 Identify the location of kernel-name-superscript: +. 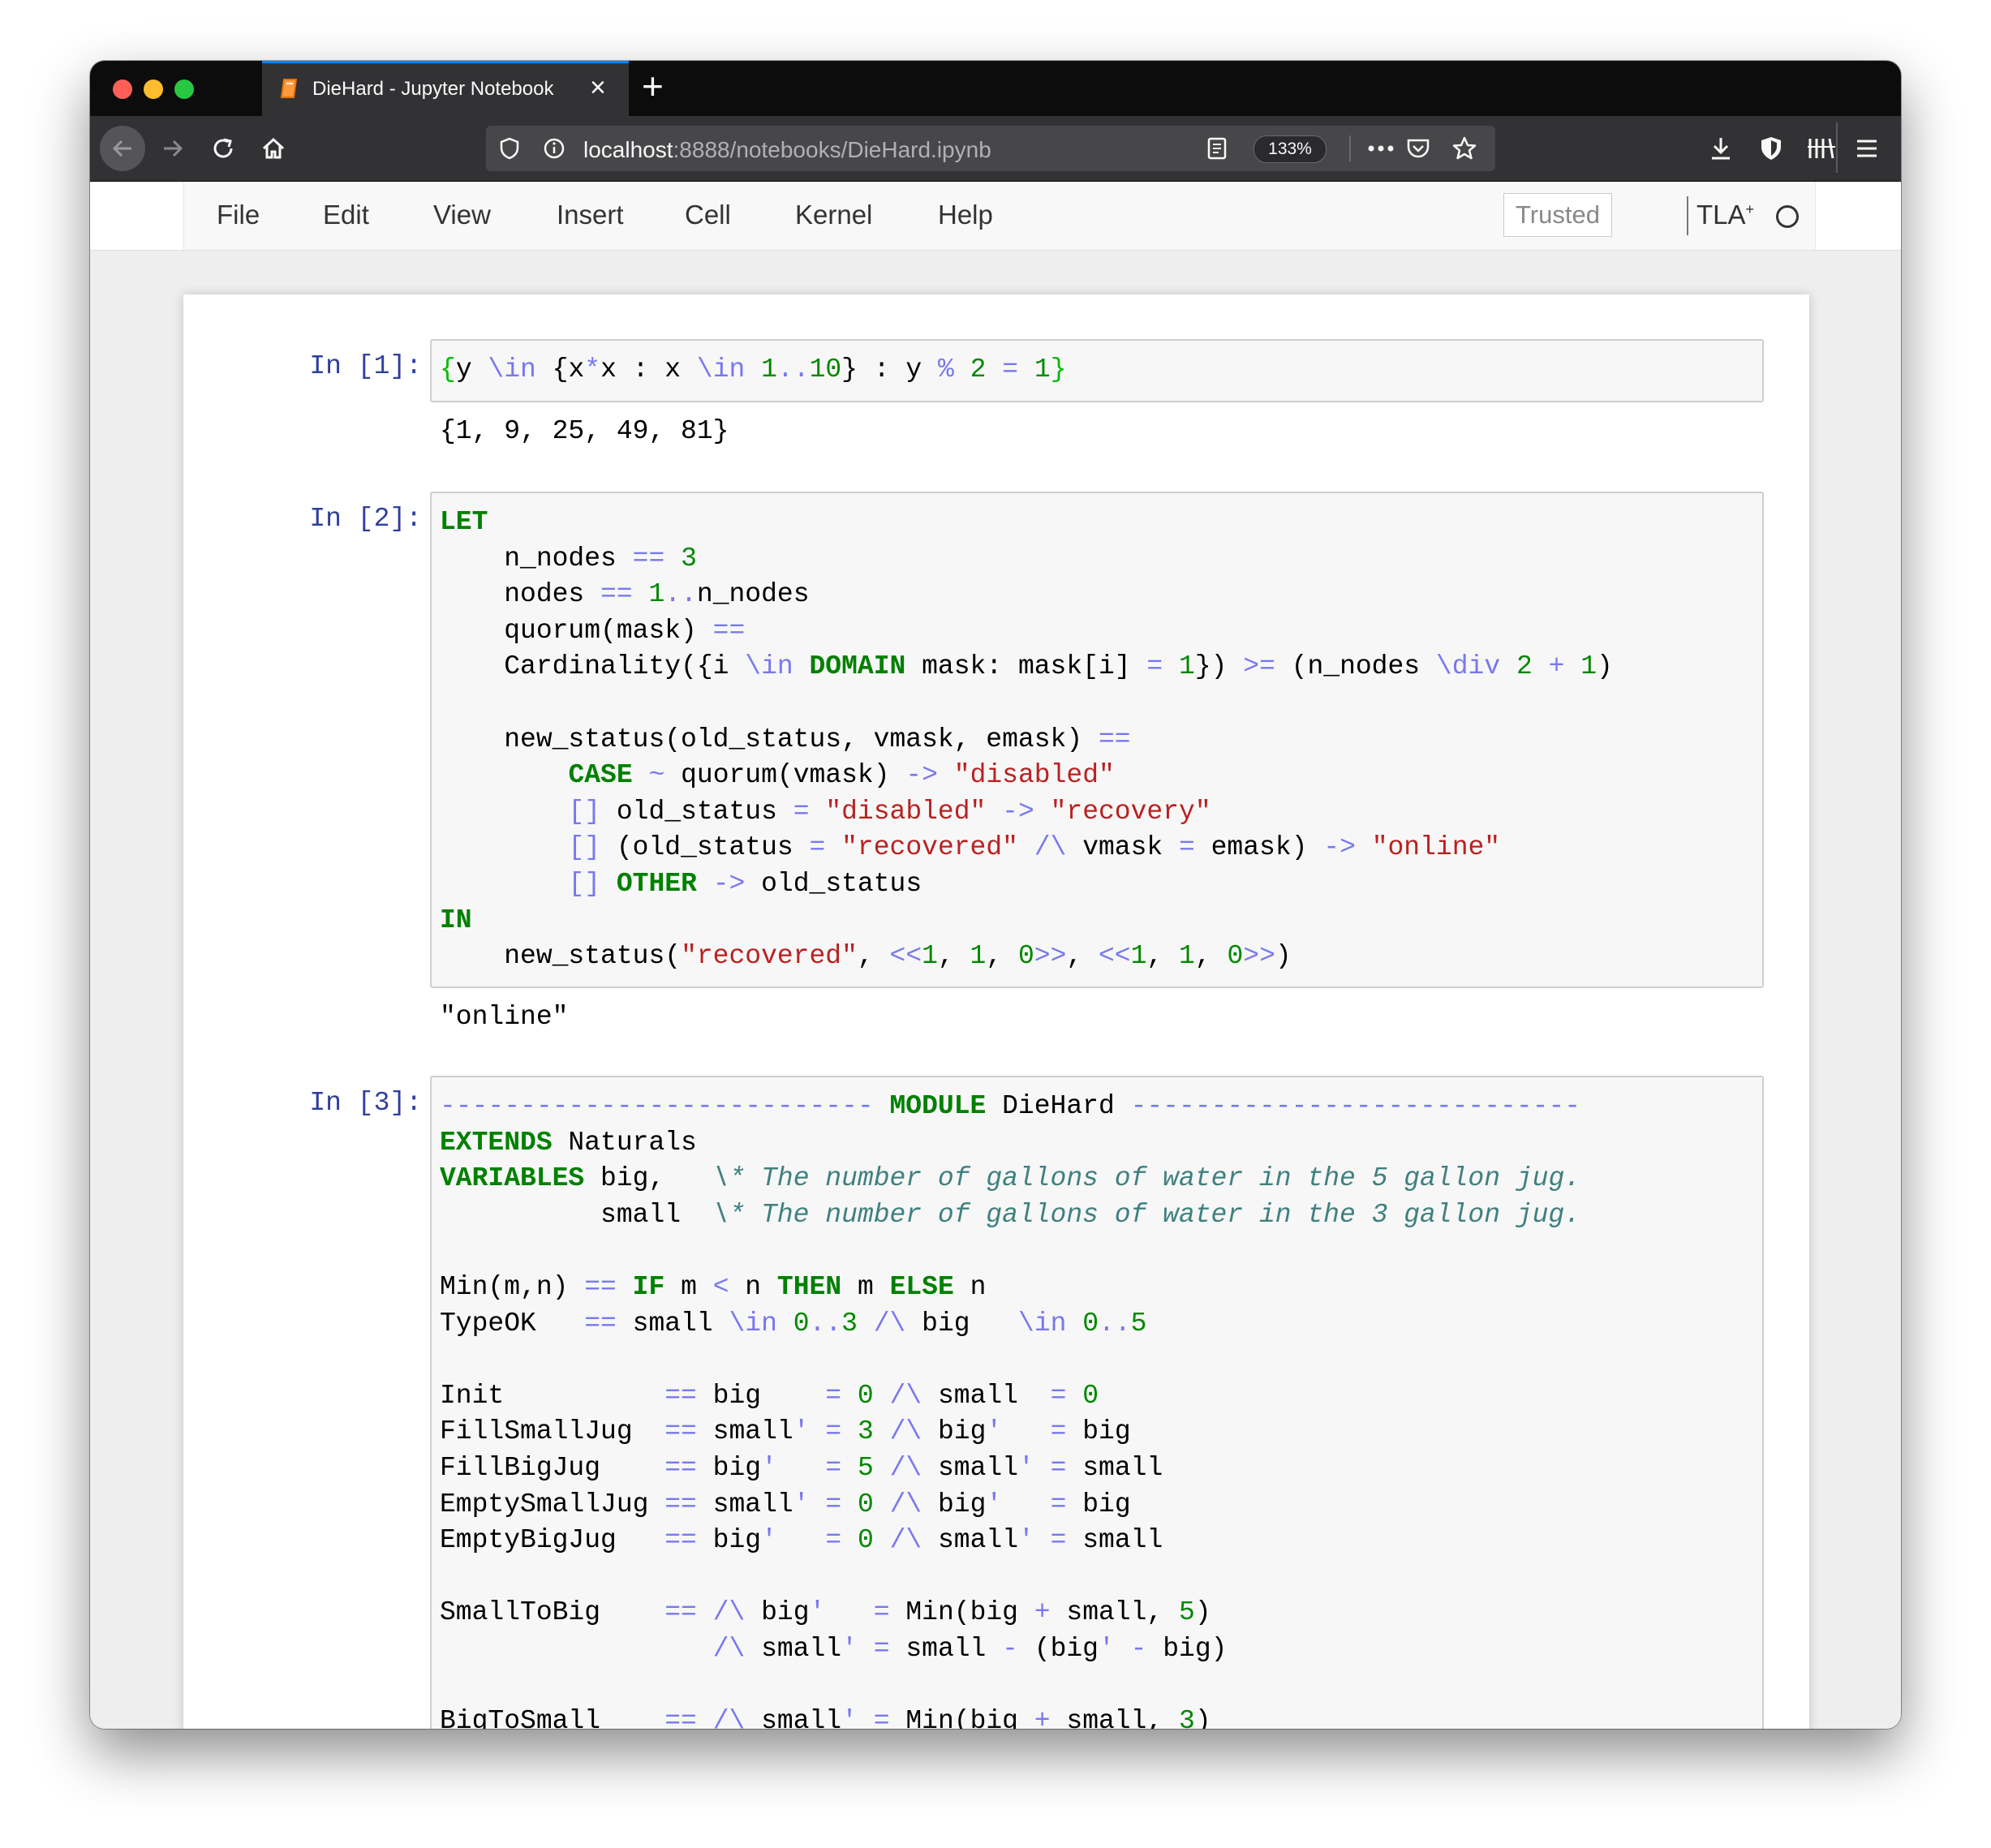
(1750, 209).